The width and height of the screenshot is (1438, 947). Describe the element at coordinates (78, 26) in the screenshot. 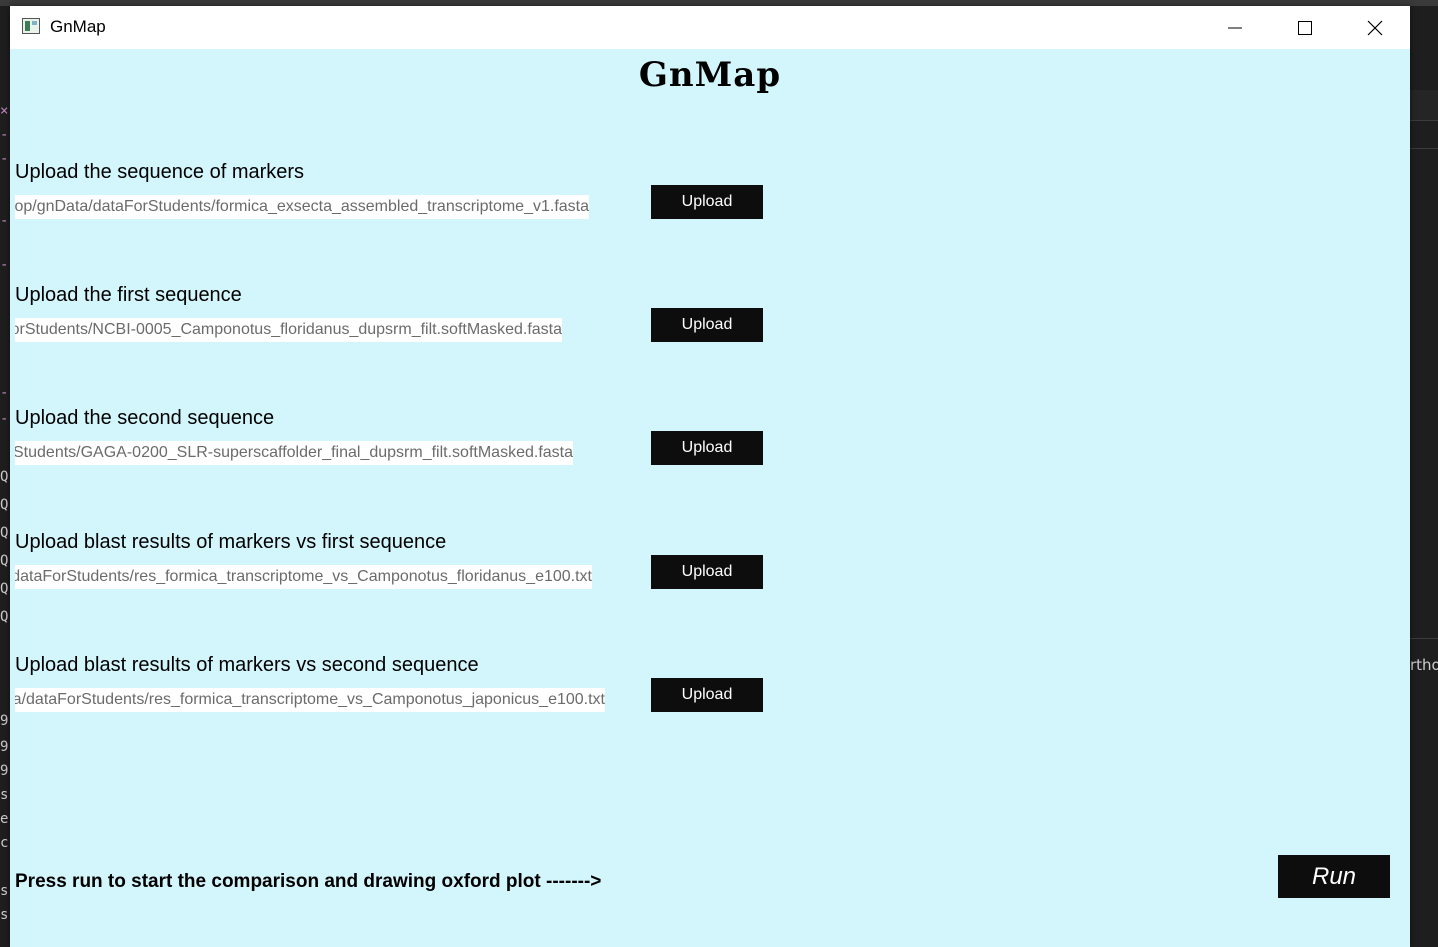

I see `window-title: GnMap` at that location.